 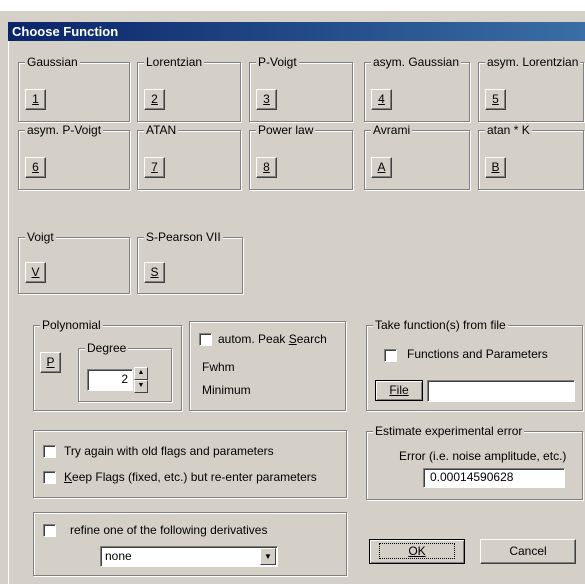 I want to click on file-button: File, so click(x=399, y=390).